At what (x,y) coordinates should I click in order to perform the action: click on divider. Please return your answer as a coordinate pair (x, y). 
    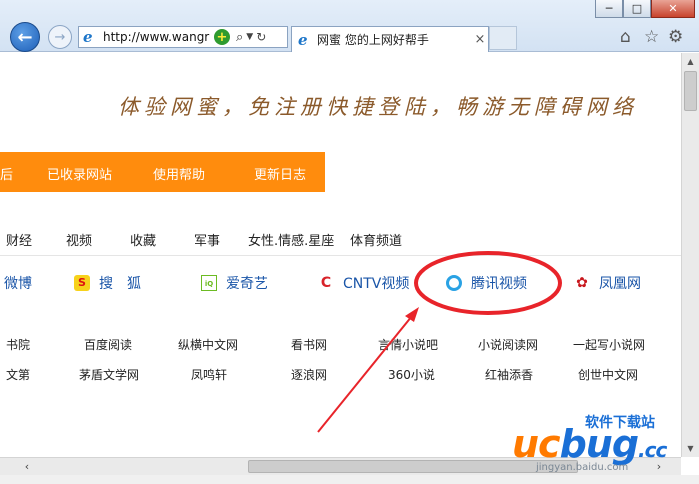
    Looking at the image, I should click on (340, 255).